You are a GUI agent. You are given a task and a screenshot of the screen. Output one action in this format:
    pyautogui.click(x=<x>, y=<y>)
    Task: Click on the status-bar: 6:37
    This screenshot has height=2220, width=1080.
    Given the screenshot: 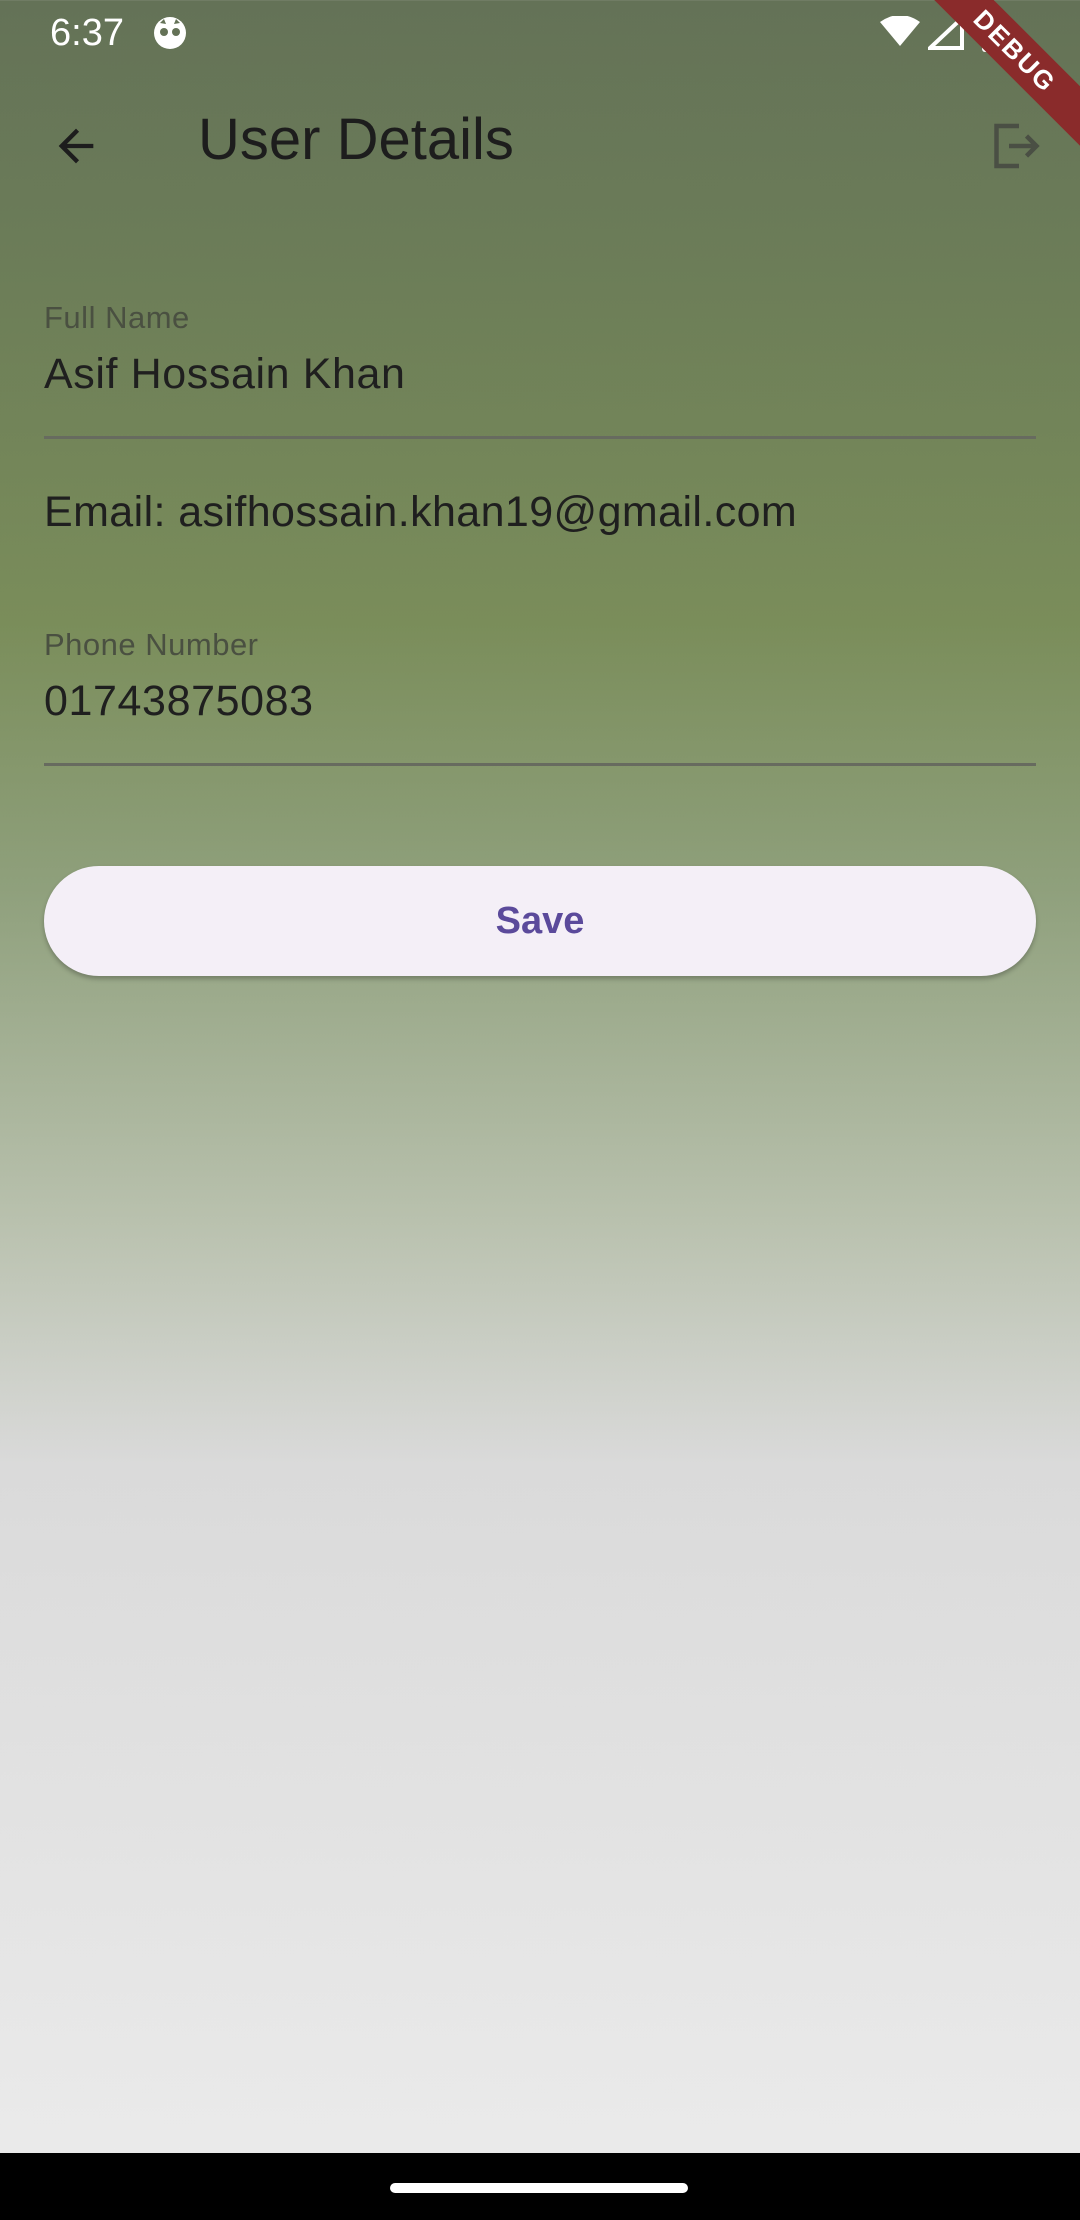 What is the action you would take?
    pyautogui.click(x=540, y=33)
    